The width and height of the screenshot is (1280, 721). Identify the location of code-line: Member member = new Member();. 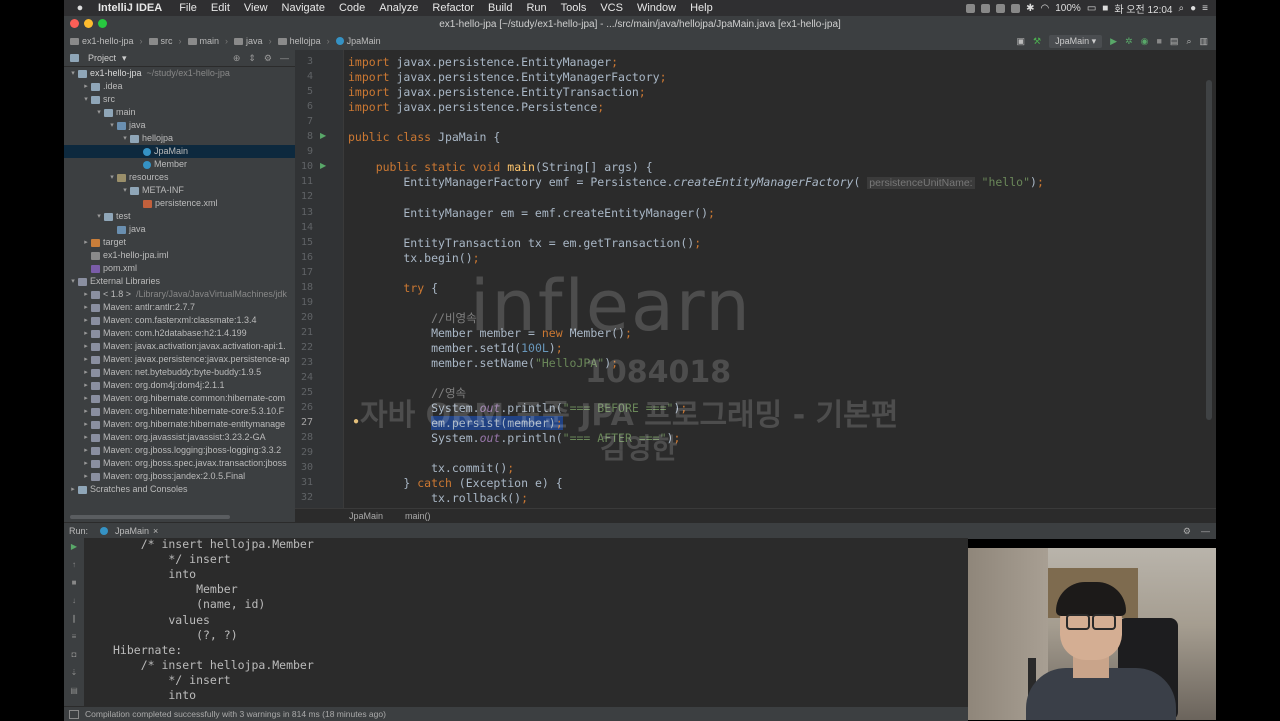
(490, 333).